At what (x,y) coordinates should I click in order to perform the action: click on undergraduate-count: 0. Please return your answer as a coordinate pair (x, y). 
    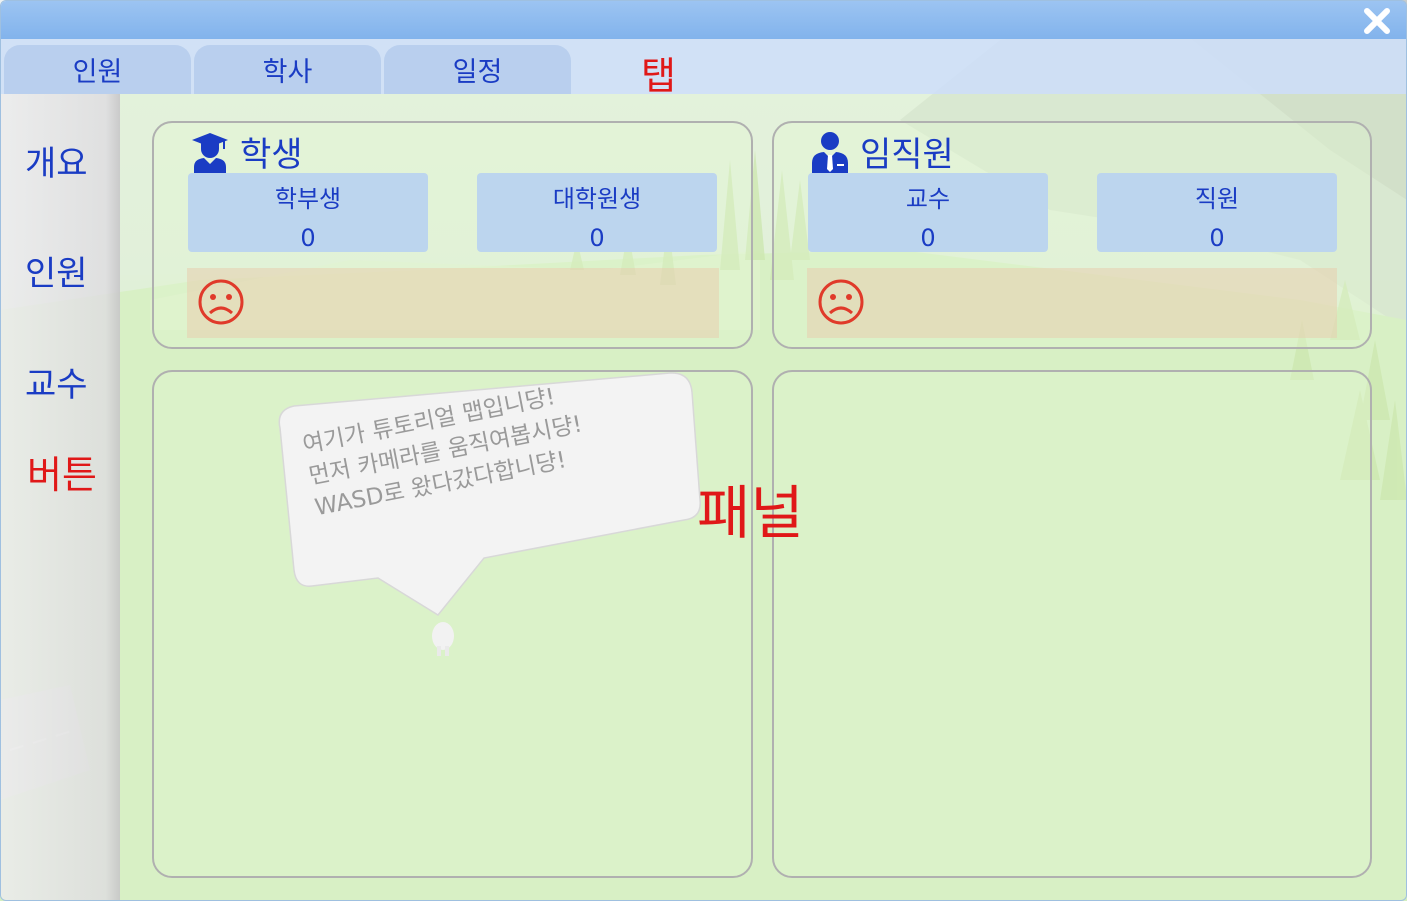
    Looking at the image, I should click on (308, 238).